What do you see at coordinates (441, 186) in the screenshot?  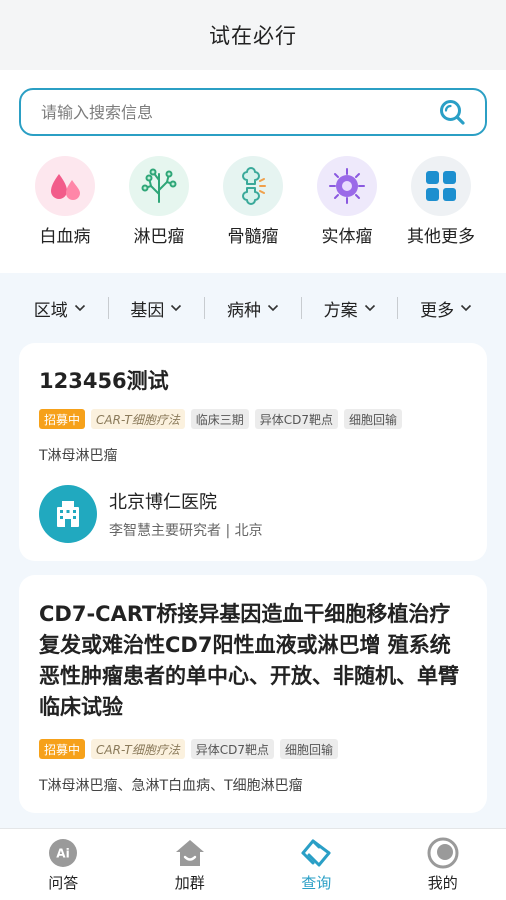 I see `grid-icon` at bounding box center [441, 186].